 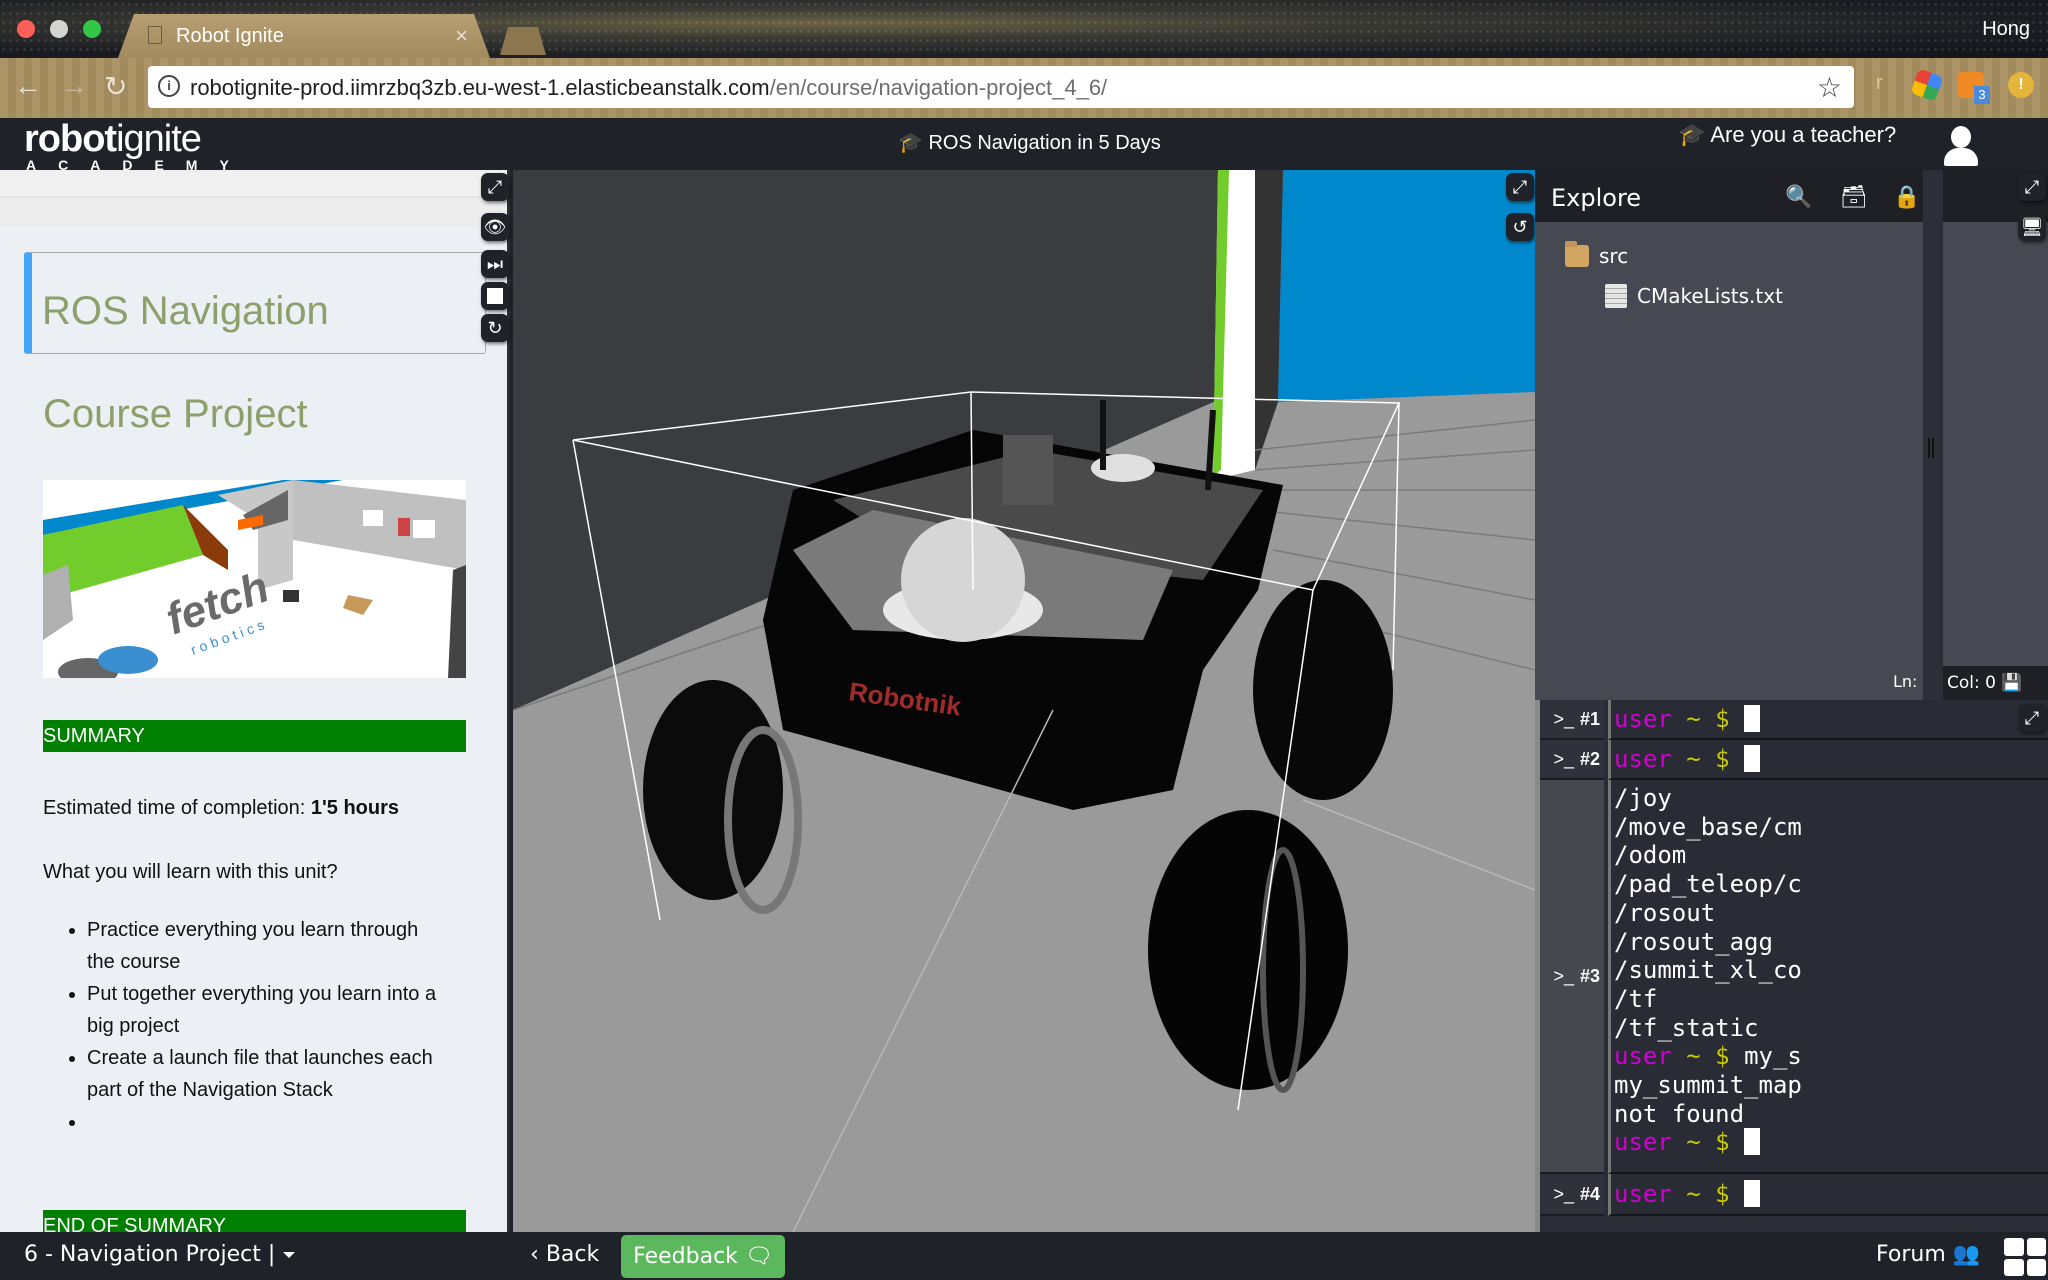 What do you see at coordinates (1828, 1195) in the screenshot?
I see `shell-4: user ~ $` at bounding box center [1828, 1195].